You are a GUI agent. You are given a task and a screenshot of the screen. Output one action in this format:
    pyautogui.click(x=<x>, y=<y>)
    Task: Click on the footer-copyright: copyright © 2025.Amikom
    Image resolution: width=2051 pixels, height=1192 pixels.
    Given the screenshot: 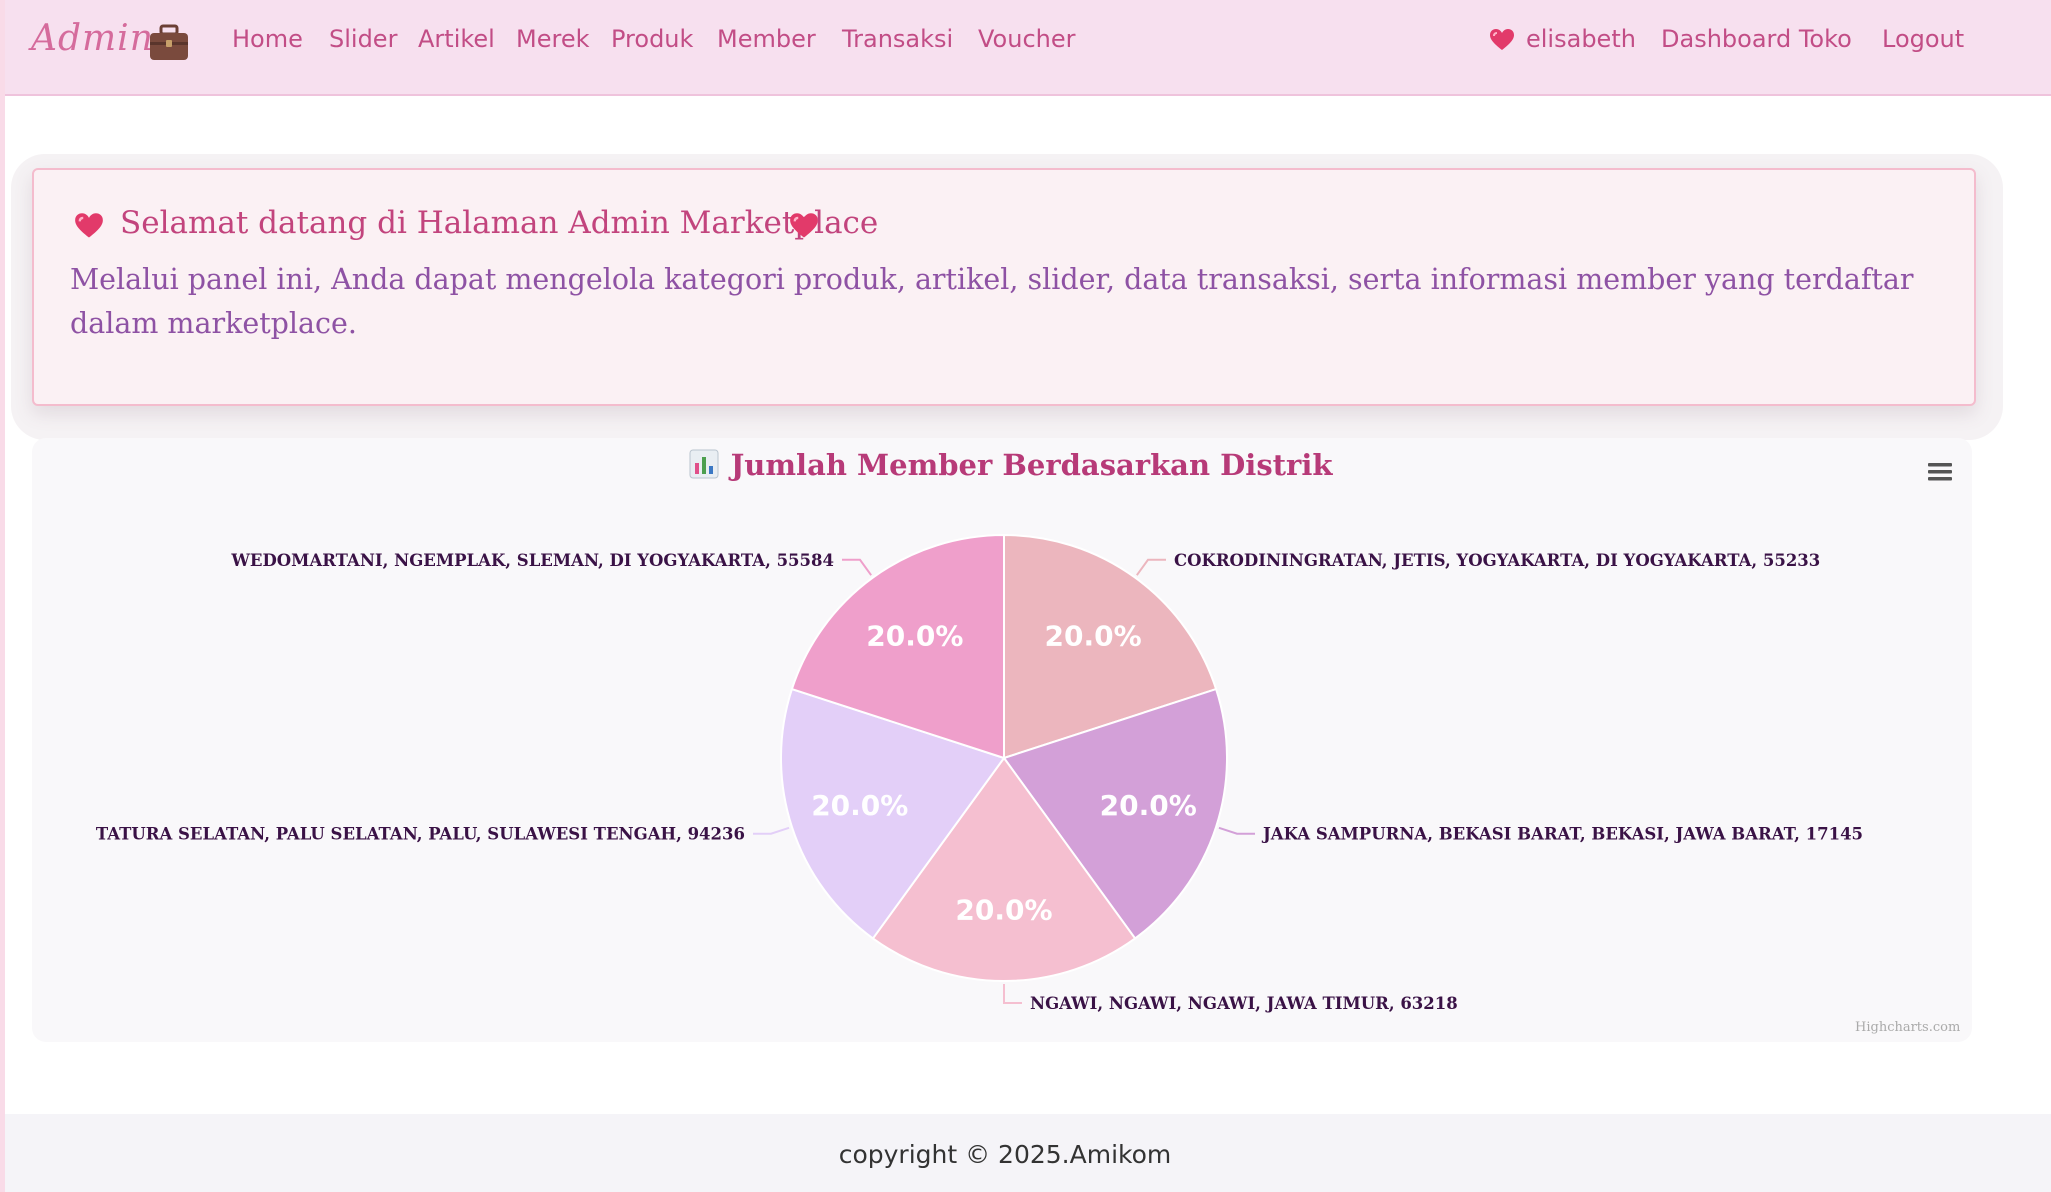 What is the action you would take?
    pyautogui.click(x=1005, y=1154)
    